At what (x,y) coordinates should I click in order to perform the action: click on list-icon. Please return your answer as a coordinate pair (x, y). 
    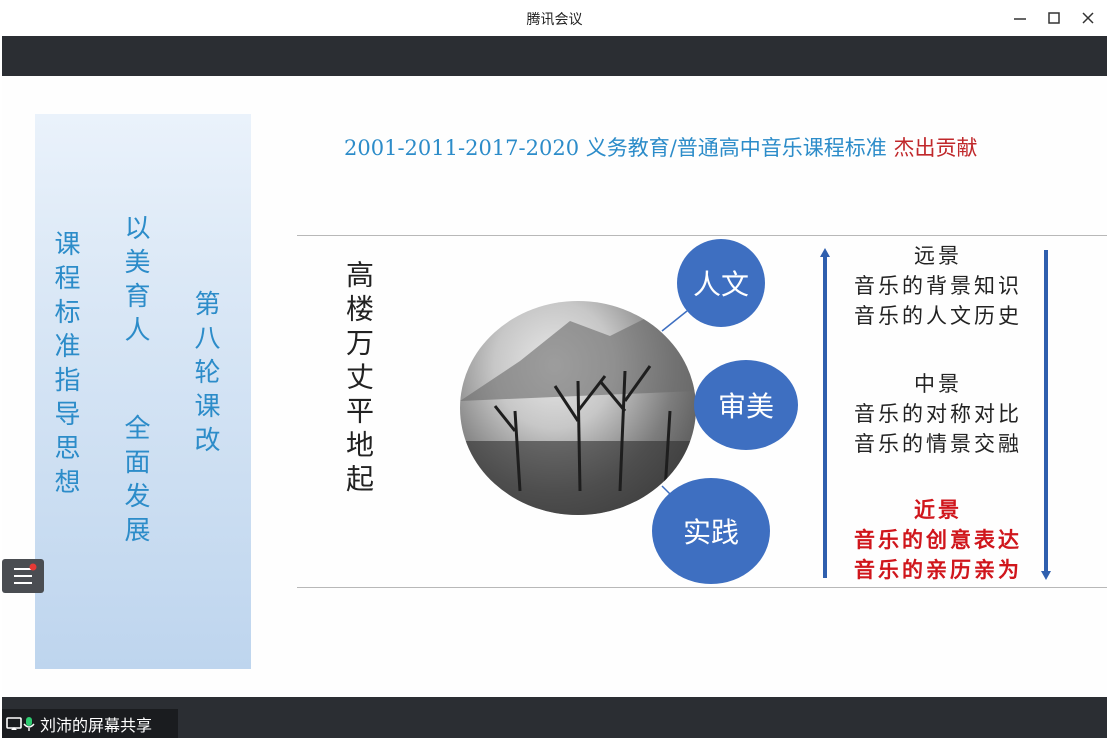
    Looking at the image, I should click on (25, 573).